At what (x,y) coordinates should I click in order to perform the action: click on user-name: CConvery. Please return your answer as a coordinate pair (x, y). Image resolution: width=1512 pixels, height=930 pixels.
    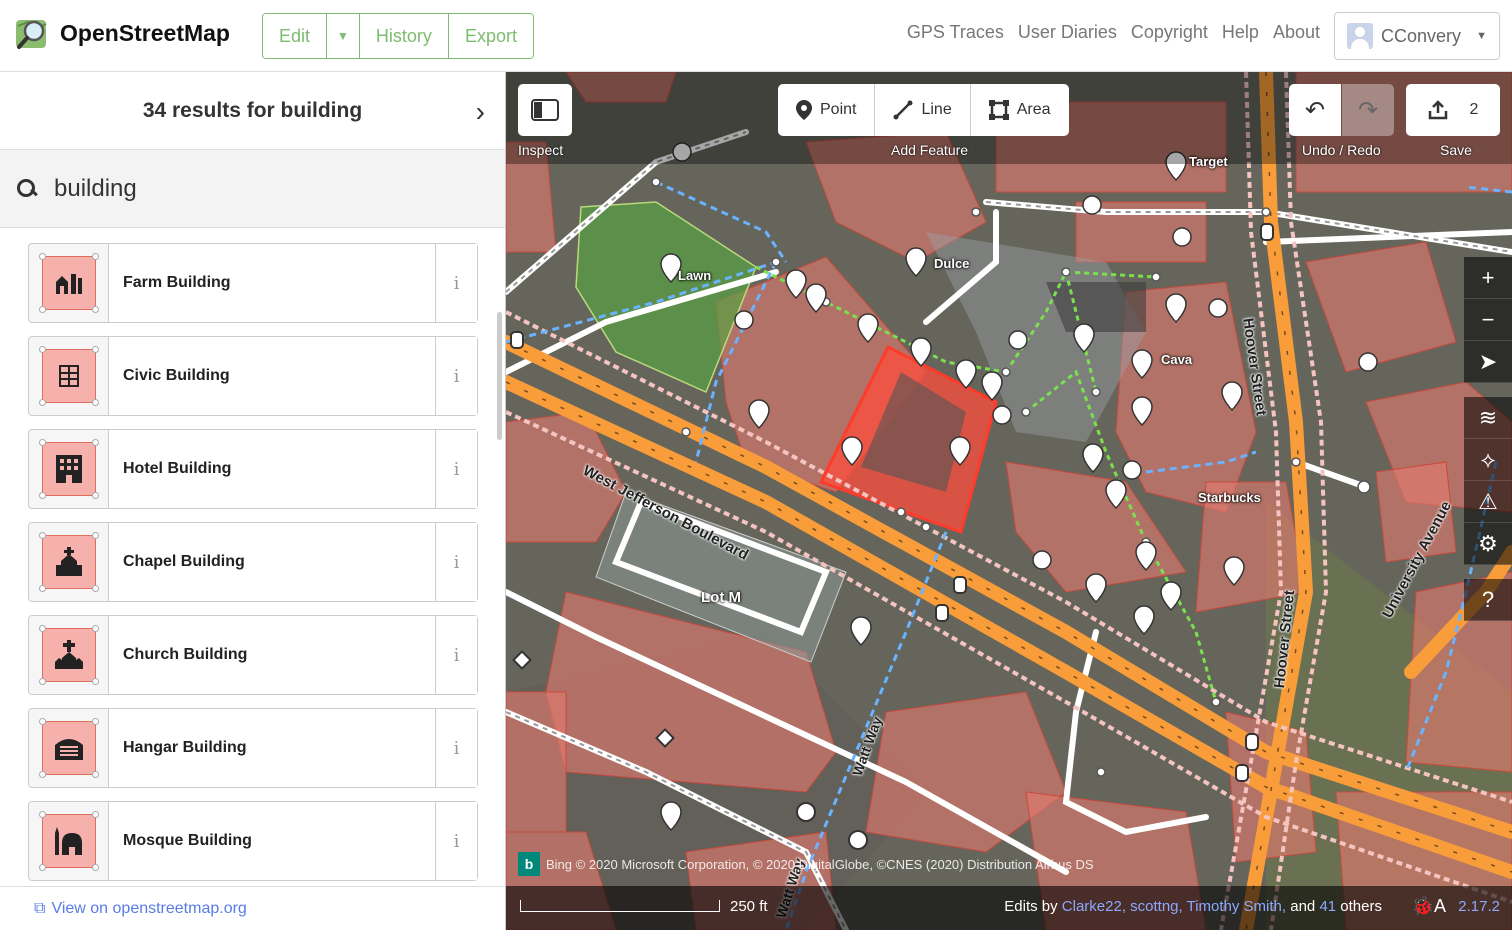
    Looking at the image, I should click on (1421, 35).